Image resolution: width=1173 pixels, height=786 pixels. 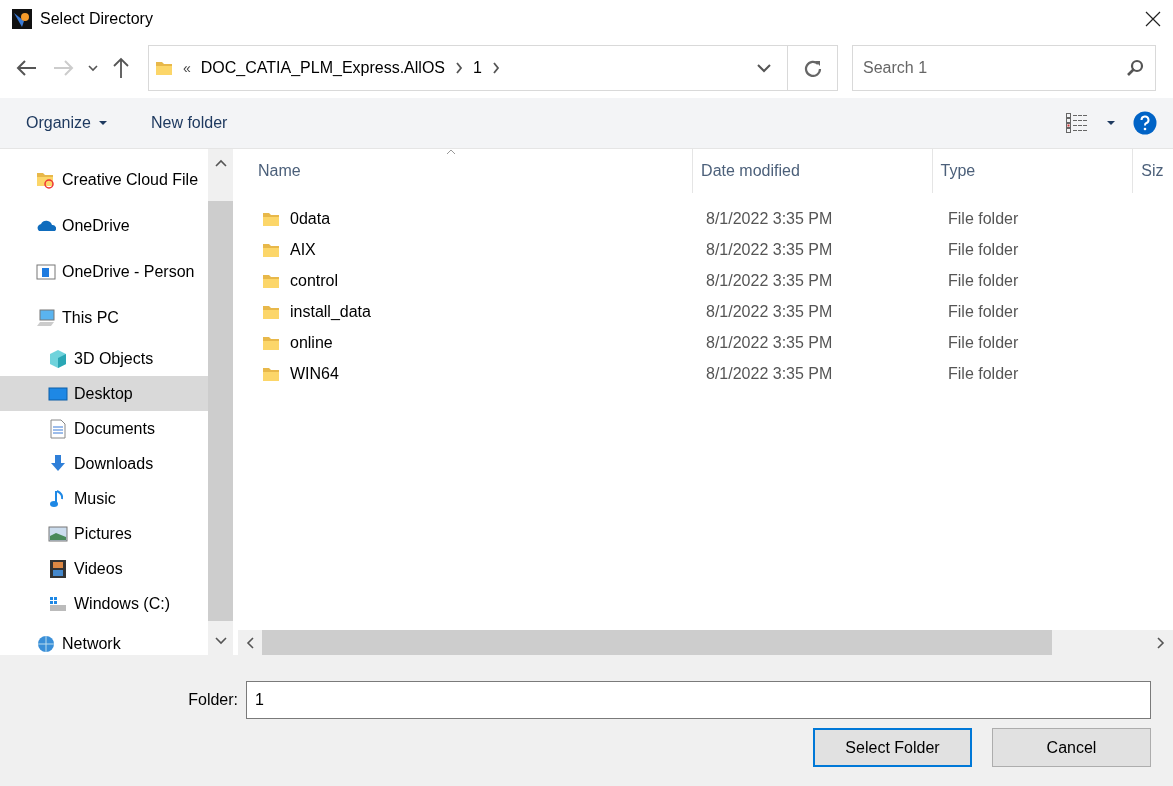 What do you see at coordinates (213, 700) in the screenshot?
I see `folder-label: Folder:` at bounding box center [213, 700].